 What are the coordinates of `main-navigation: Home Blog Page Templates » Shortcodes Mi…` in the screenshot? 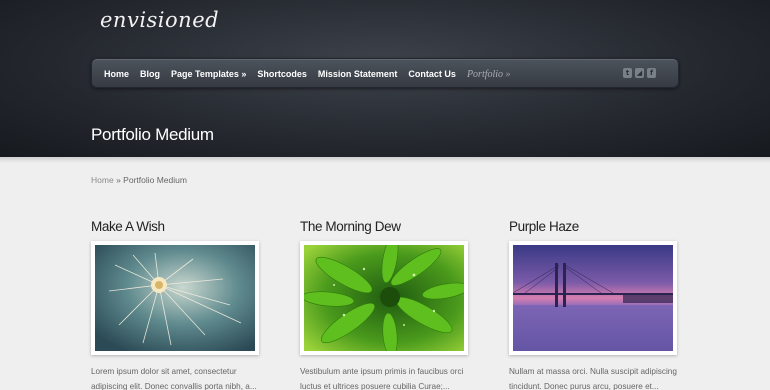 It's located at (385, 73).